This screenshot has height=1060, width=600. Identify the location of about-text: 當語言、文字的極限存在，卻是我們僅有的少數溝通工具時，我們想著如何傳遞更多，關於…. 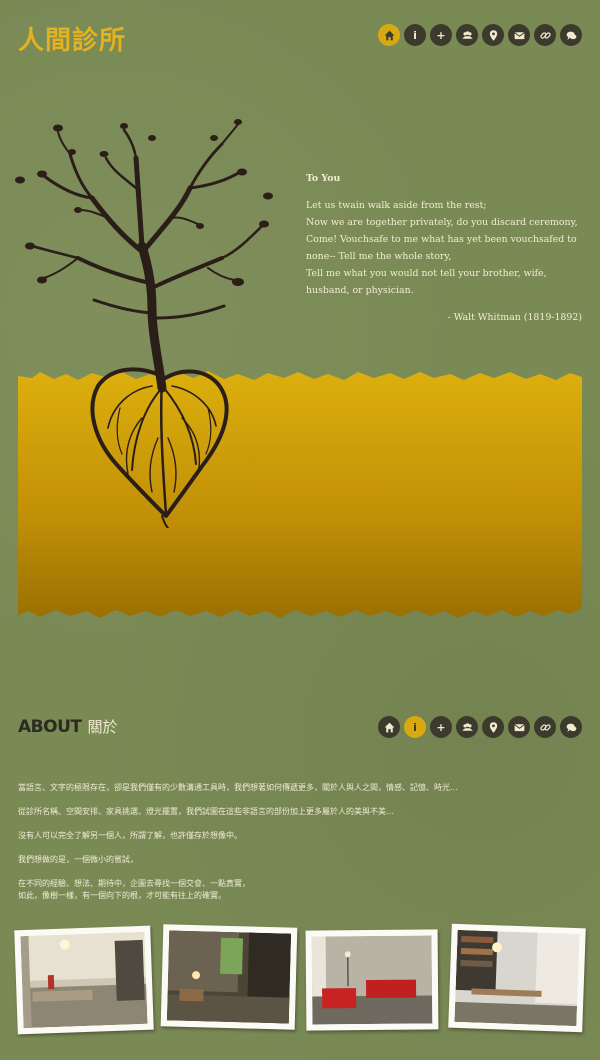
(300, 848).